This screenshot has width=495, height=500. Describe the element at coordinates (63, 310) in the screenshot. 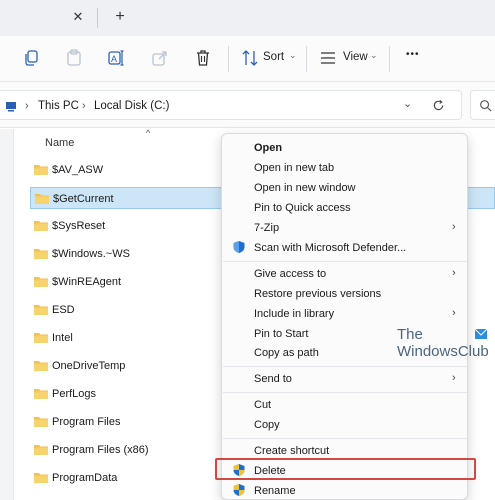

I see `file-name: ESD` at that location.